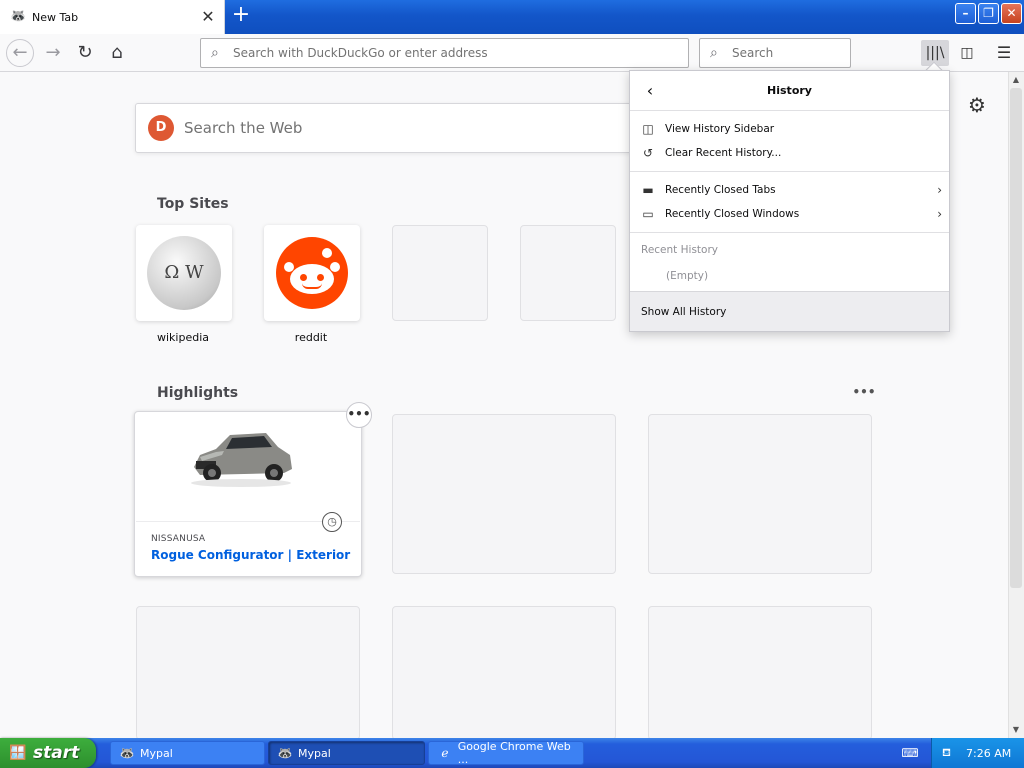 This screenshot has height=768, width=1024. I want to click on top-sites-title: Top Sites, so click(193, 204).